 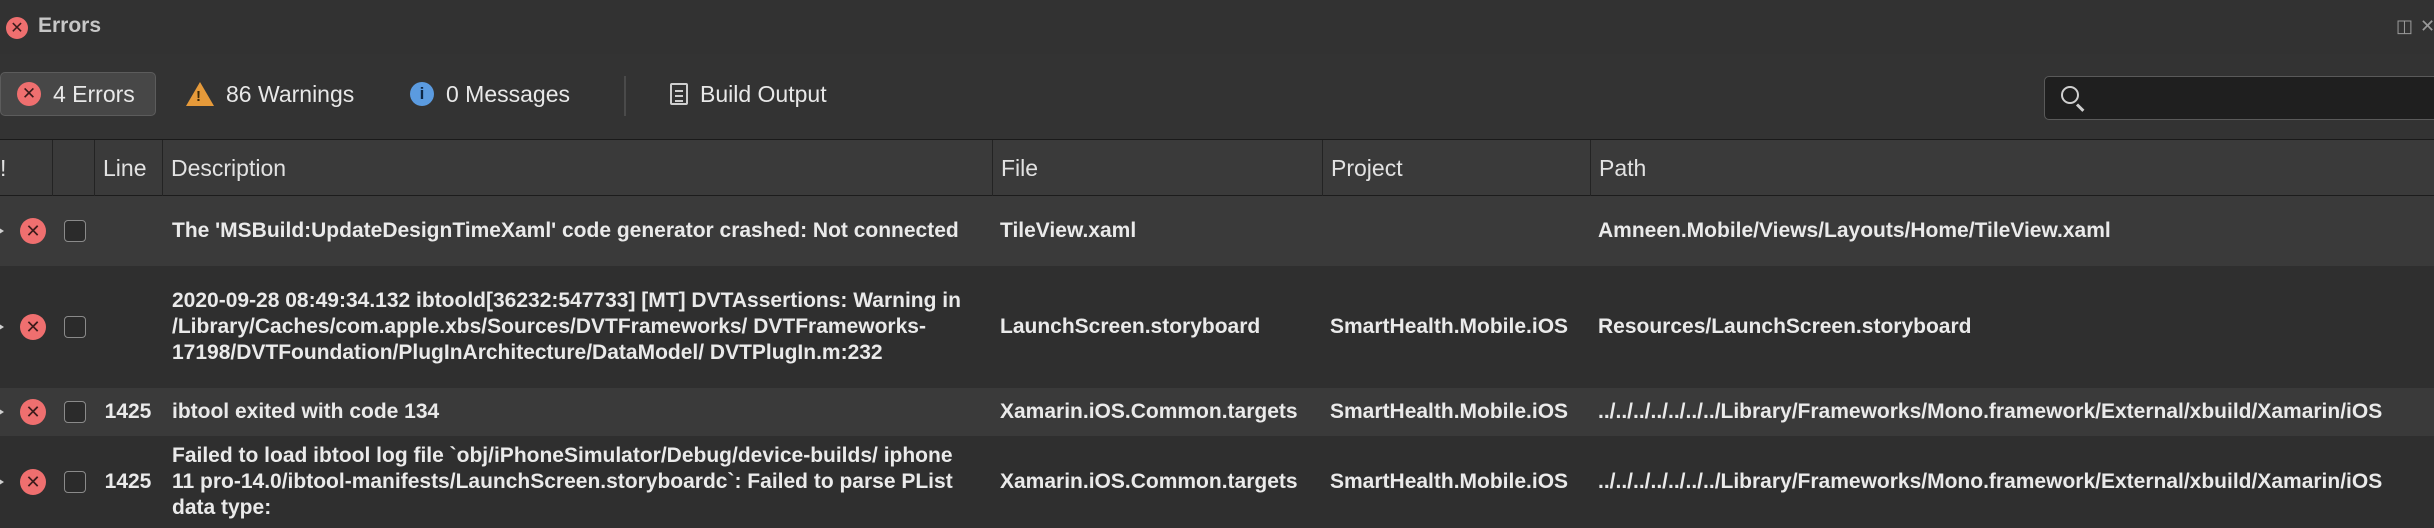 I want to click on column-header-project: Project, so click(x=1456, y=168).